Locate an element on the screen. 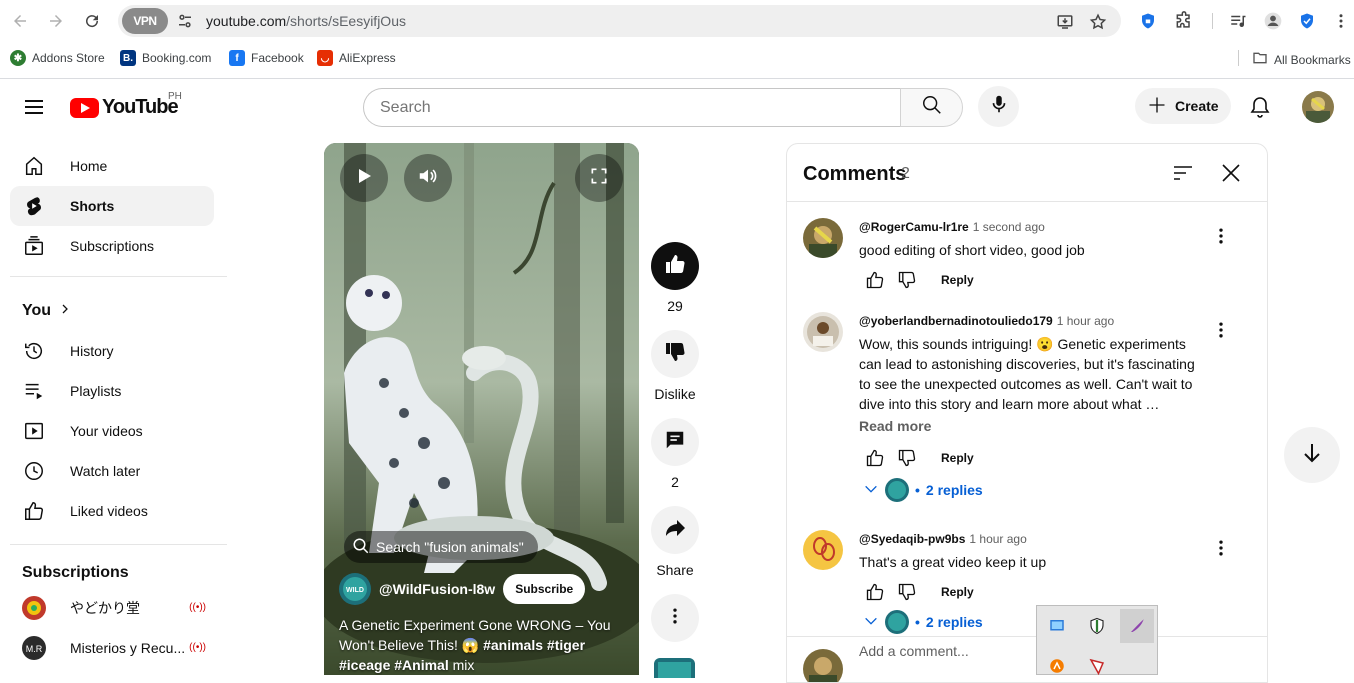 The image size is (1354, 683). hashtag-link: #Animal is located at coordinates (421, 665).